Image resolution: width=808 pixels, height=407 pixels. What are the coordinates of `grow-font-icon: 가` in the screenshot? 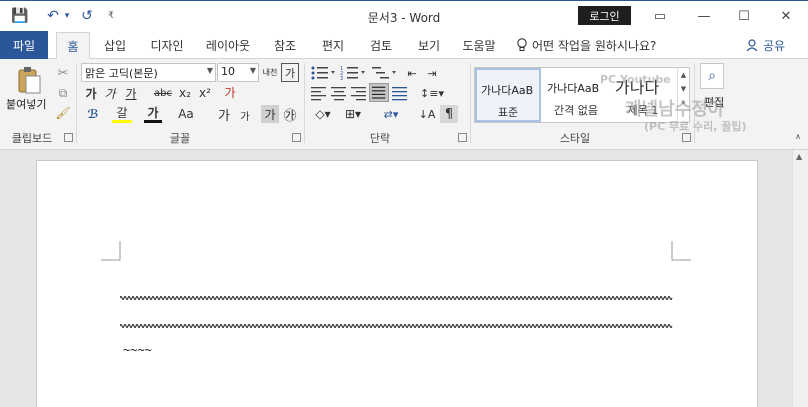 It's located at (224, 114).